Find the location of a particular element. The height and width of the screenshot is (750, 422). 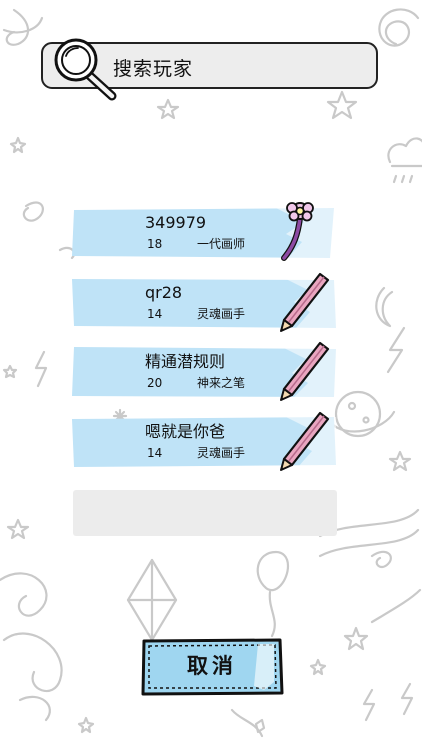

player-title: 神来之笔 is located at coordinates (221, 383).